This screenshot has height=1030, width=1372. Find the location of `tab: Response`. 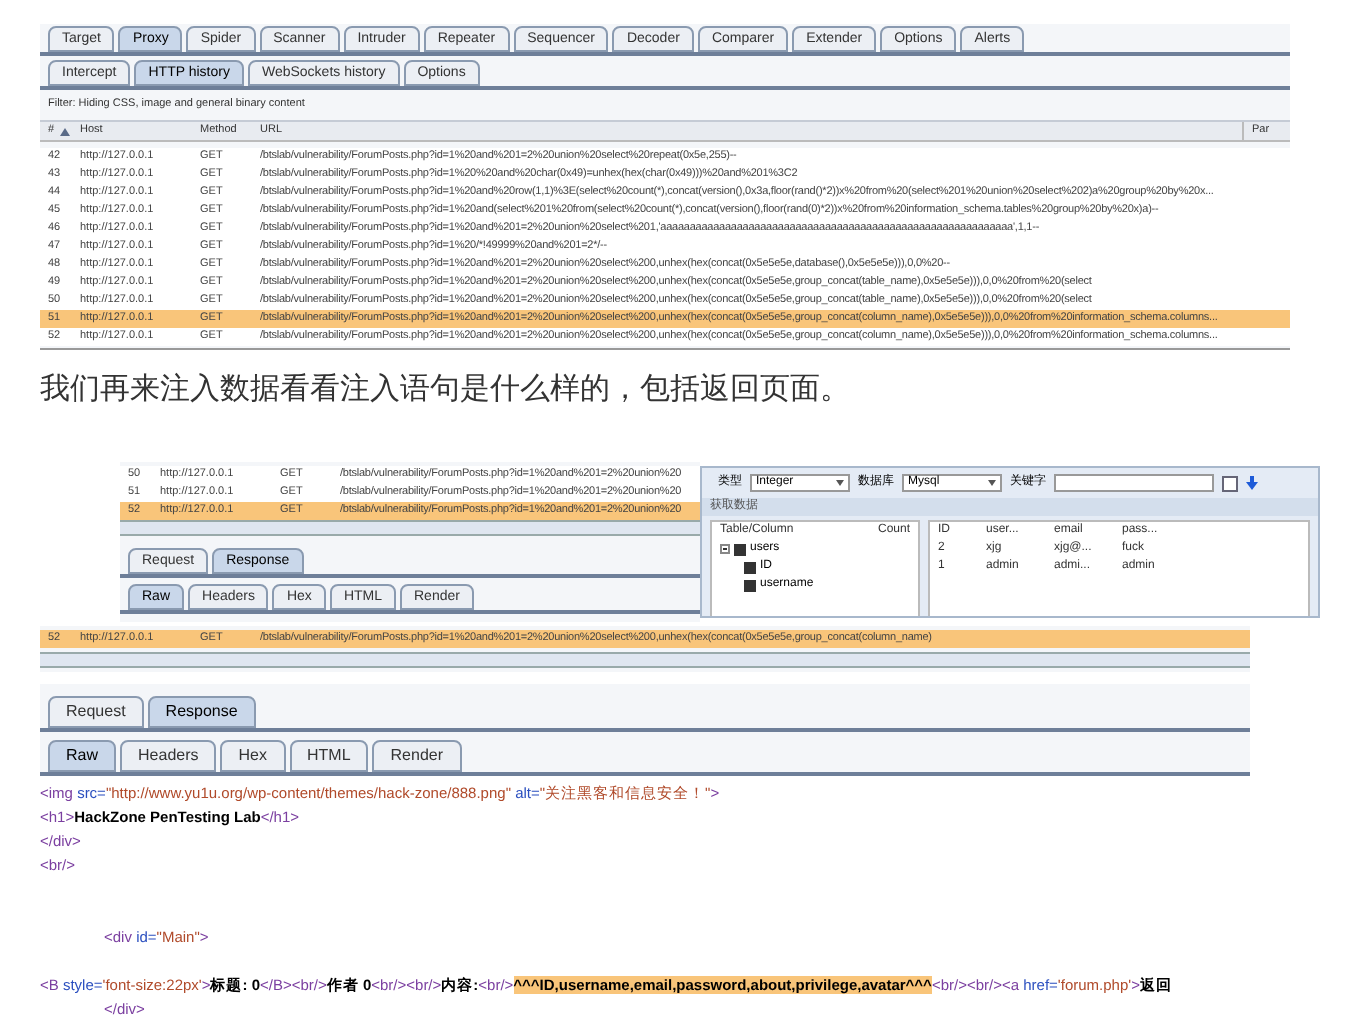

tab: Response is located at coordinates (201, 712).